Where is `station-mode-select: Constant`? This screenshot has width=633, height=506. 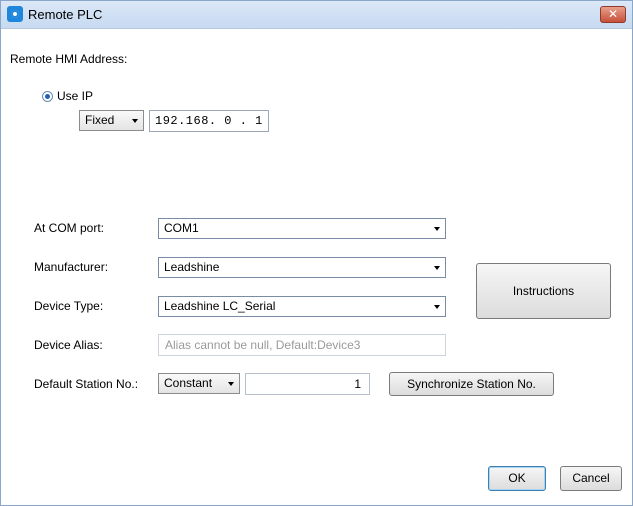 station-mode-select: Constant is located at coordinates (199, 383).